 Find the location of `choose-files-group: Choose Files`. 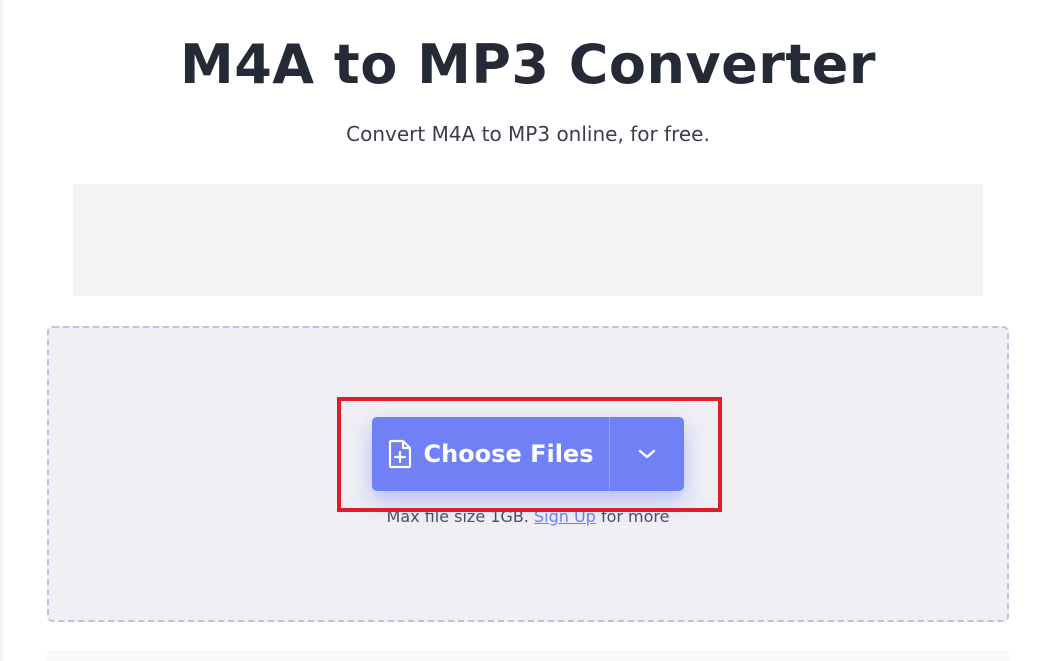

choose-files-group: Choose Files is located at coordinates (528, 454).